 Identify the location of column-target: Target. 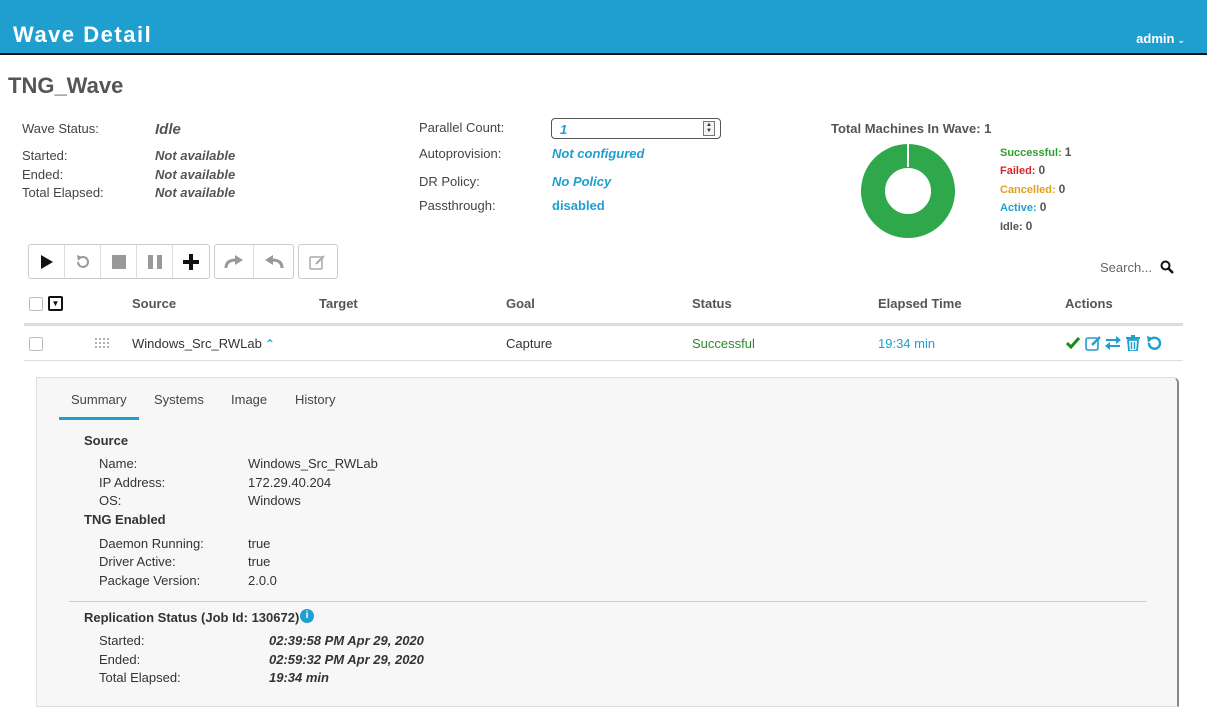
(338, 303).